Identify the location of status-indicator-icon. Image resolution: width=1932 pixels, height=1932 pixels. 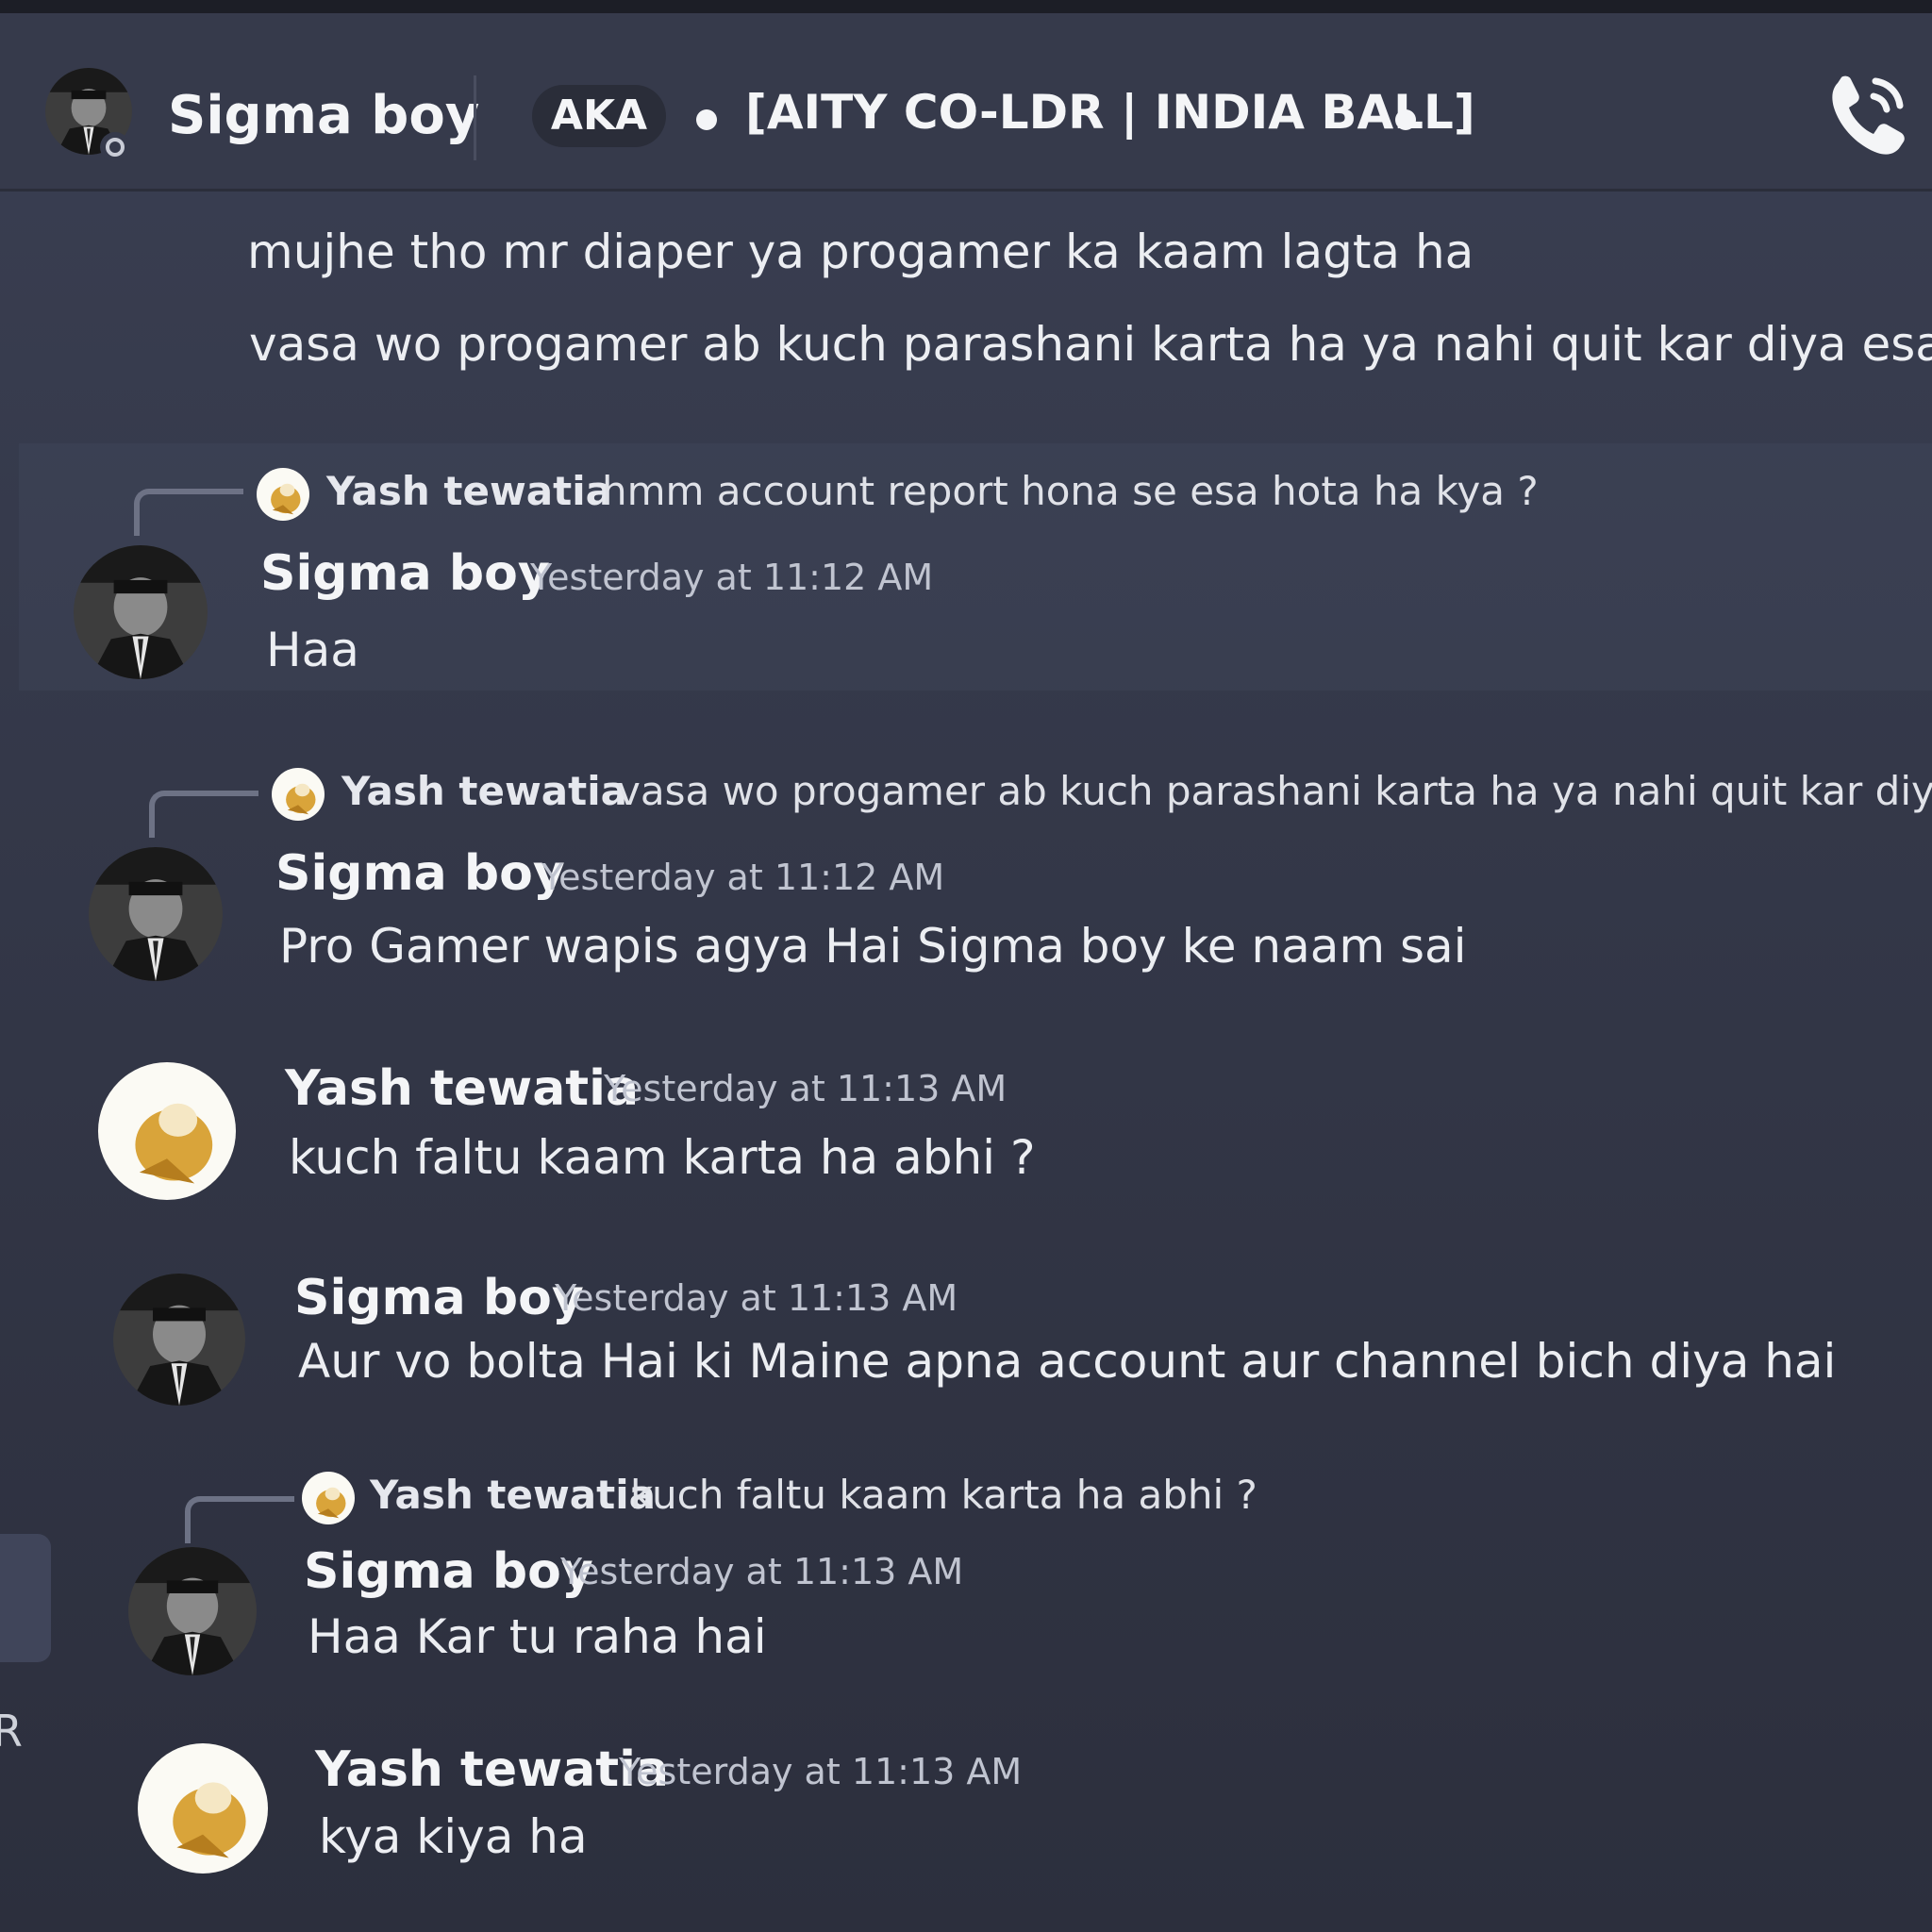
(115, 147).